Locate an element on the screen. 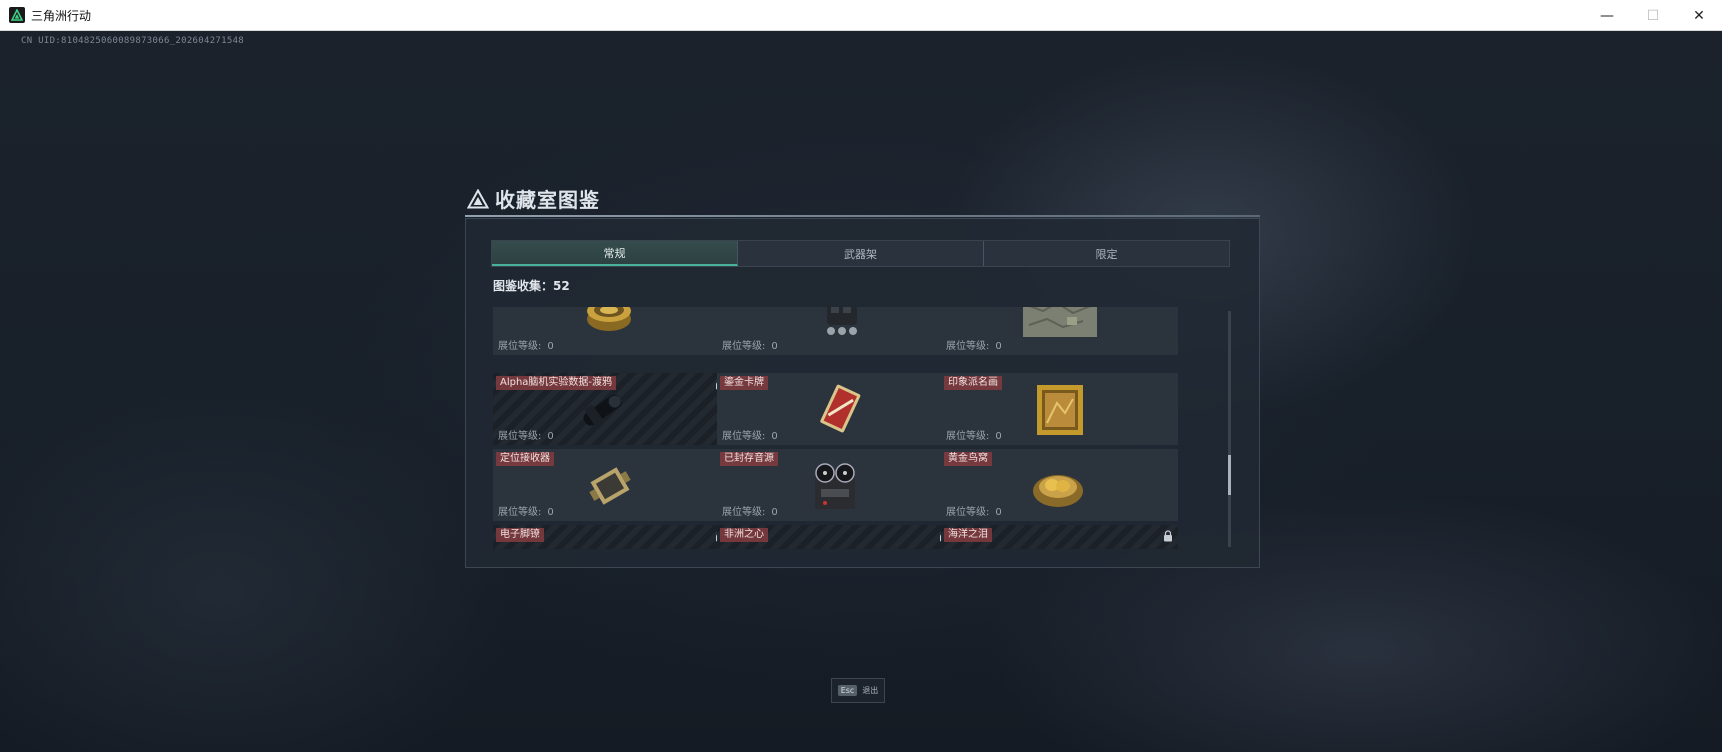 The width and height of the screenshot is (1722, 752). title-divider is located at coordinates (862, 216).